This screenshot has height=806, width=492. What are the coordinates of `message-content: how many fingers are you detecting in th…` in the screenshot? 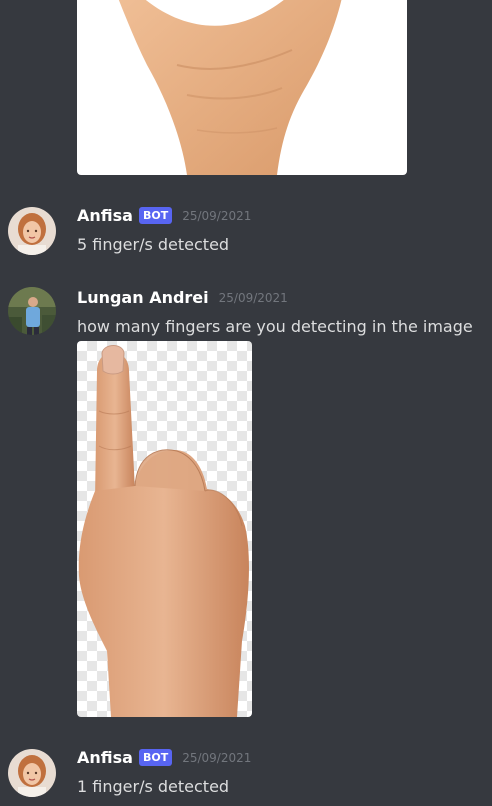 It's located at (275, 326).